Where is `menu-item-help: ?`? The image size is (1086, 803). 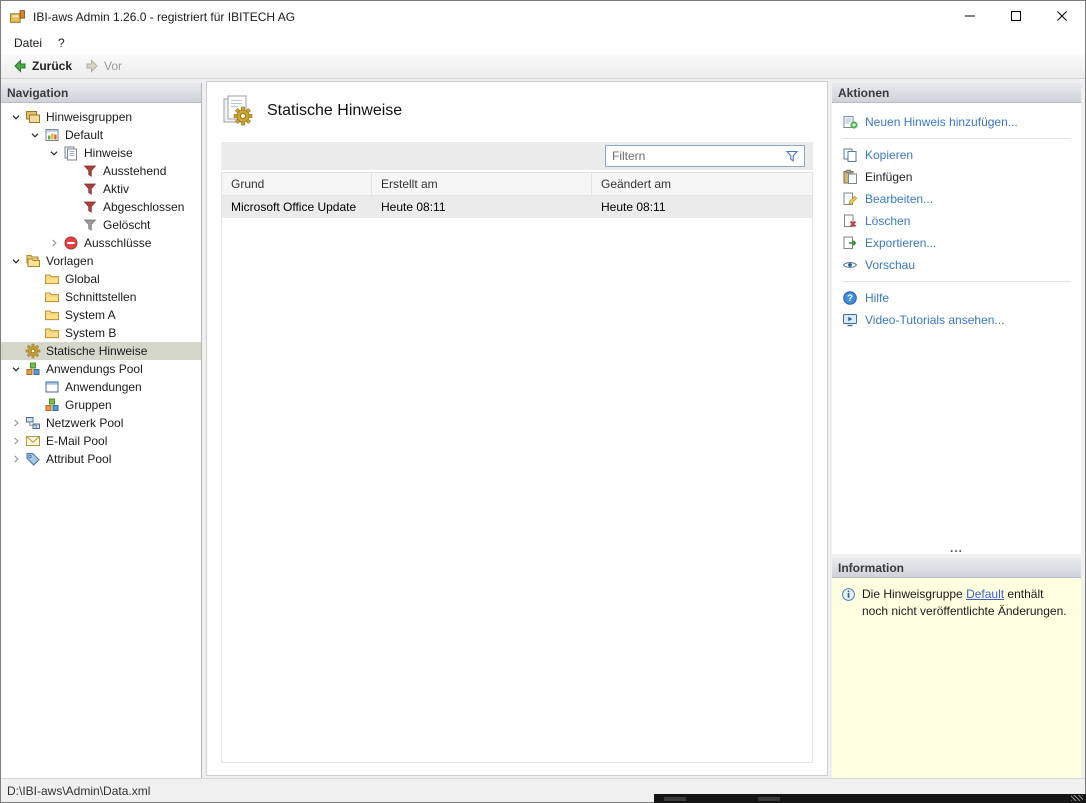 menu-item-help: ? is located at coordinates (61, 43).